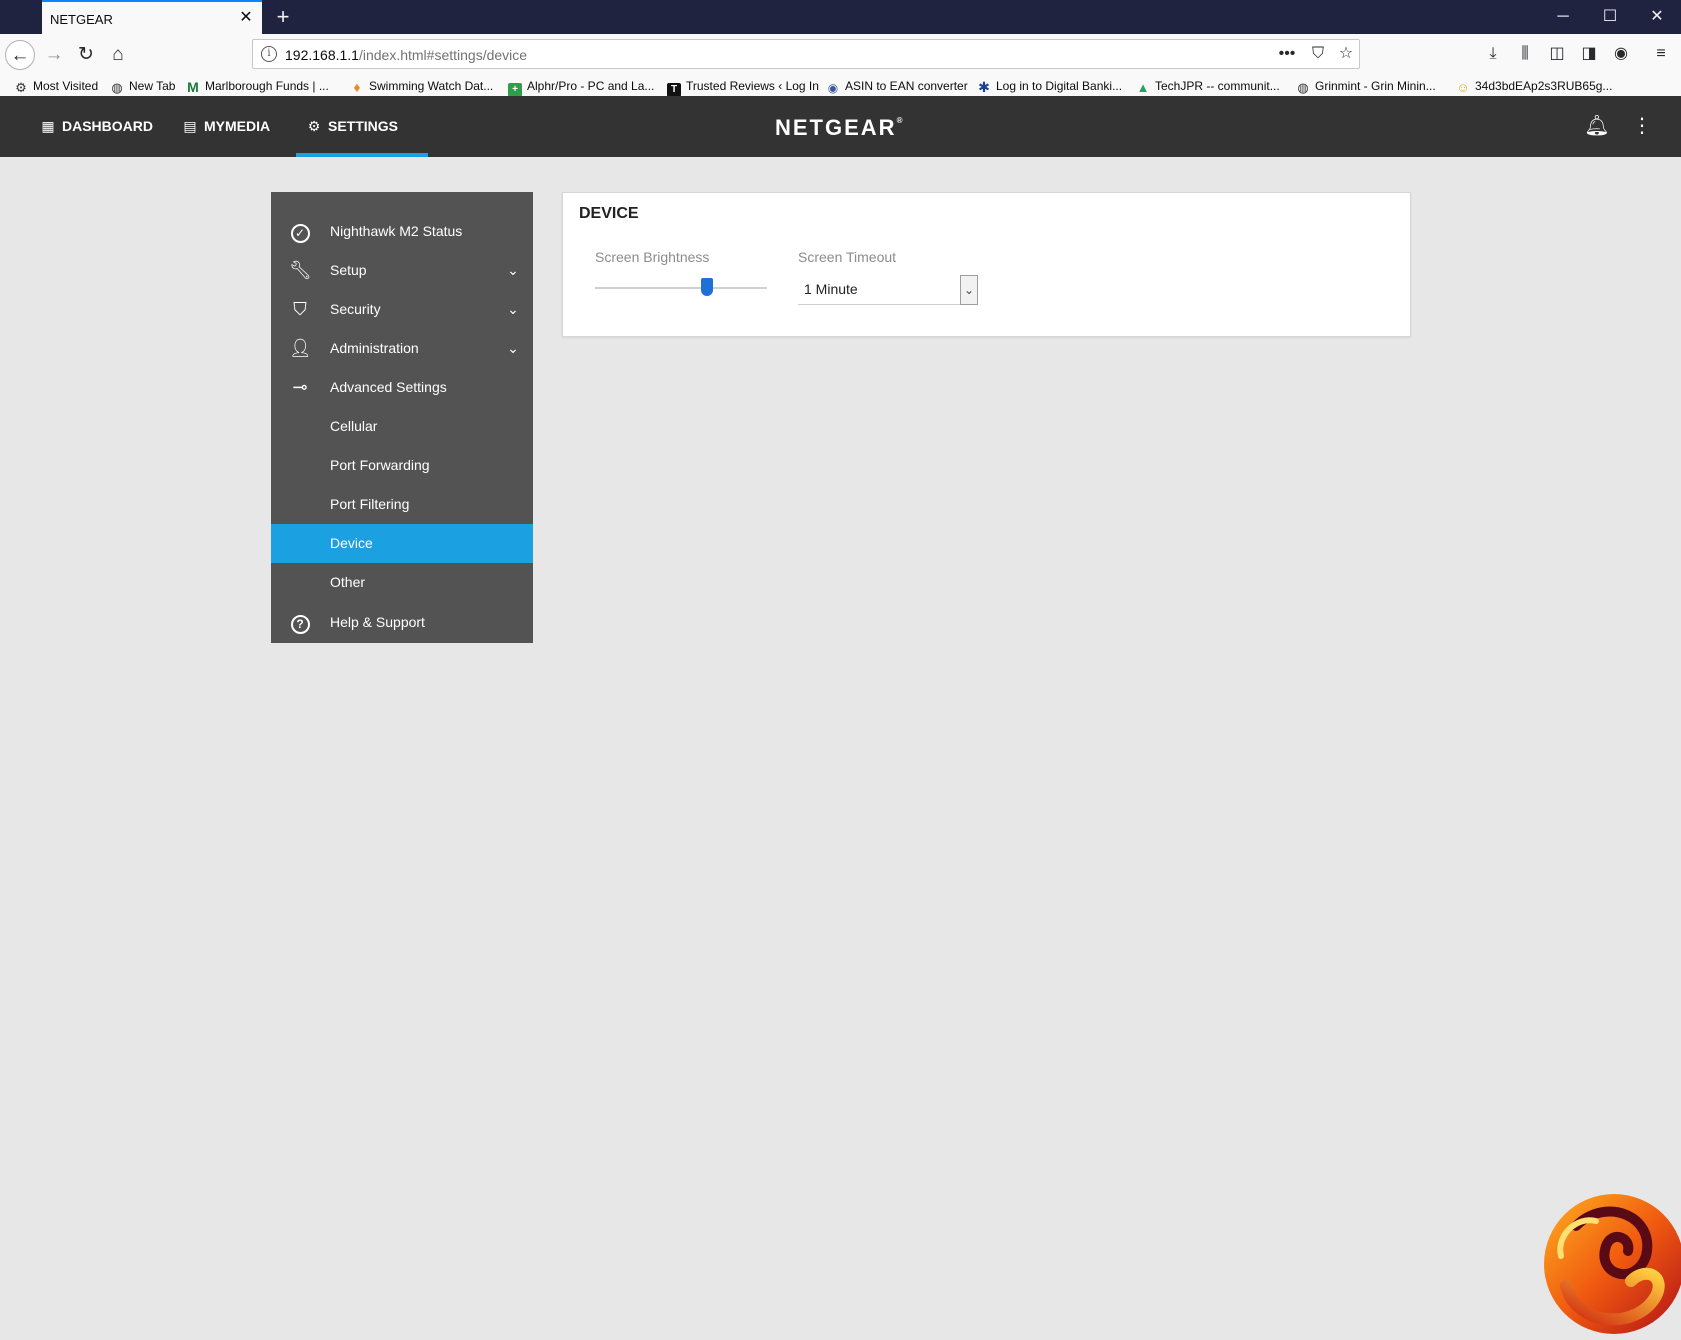  I want to click on screen-timeout-value: 1 Minute, so click(831, 289).